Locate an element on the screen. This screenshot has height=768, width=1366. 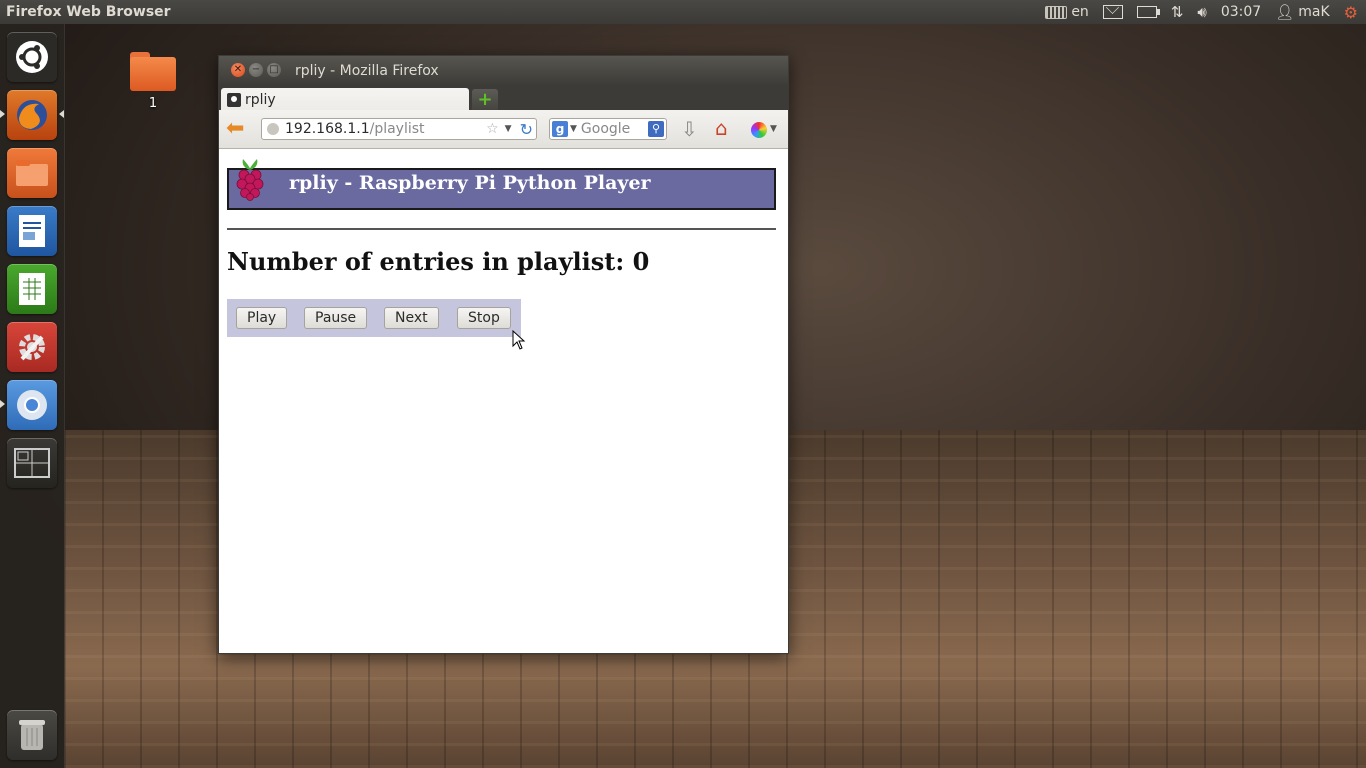
desktop-folder-icon is located at coordinates (153, 72).